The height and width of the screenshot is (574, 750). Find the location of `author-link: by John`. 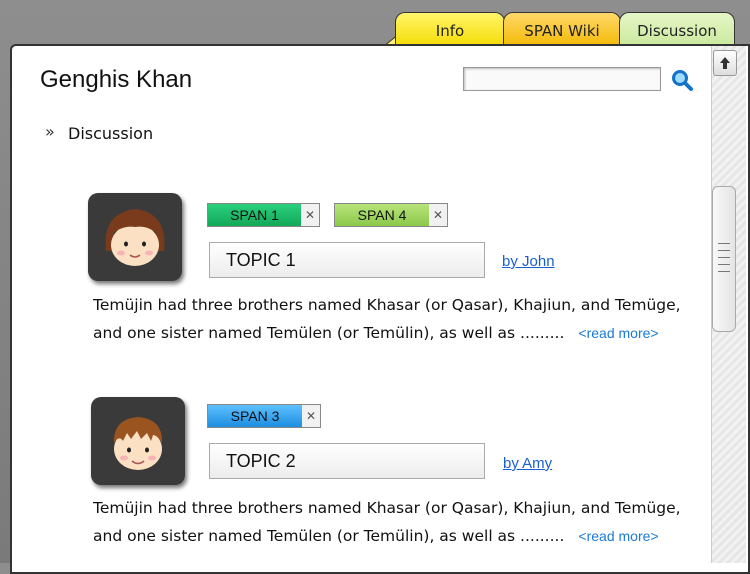

author-link: by John is located at coordinates (528, 261).